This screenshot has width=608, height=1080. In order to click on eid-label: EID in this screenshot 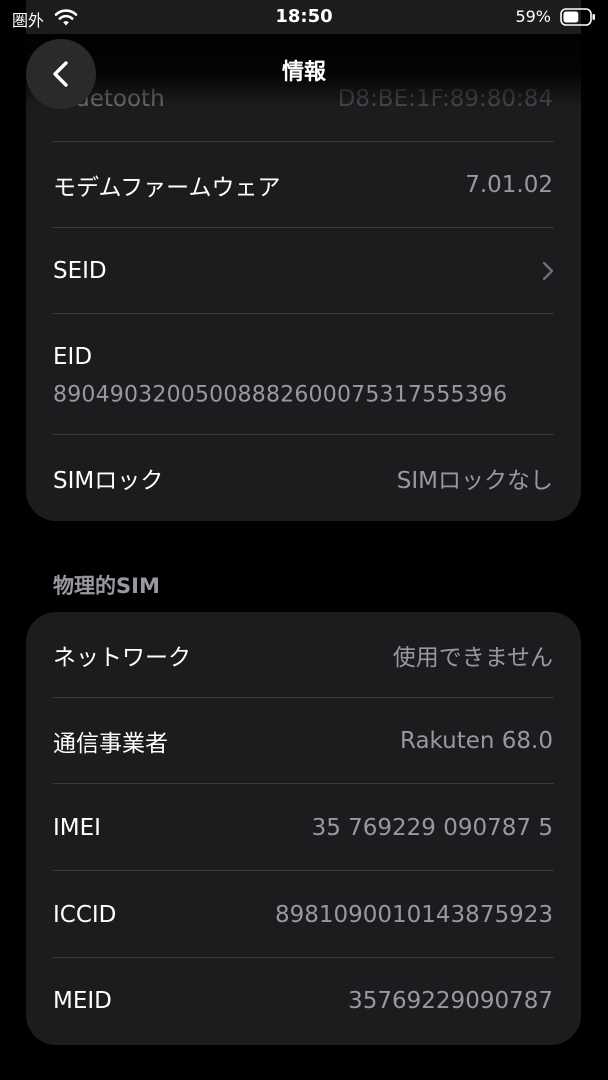, I will do `click(73, 357)`.